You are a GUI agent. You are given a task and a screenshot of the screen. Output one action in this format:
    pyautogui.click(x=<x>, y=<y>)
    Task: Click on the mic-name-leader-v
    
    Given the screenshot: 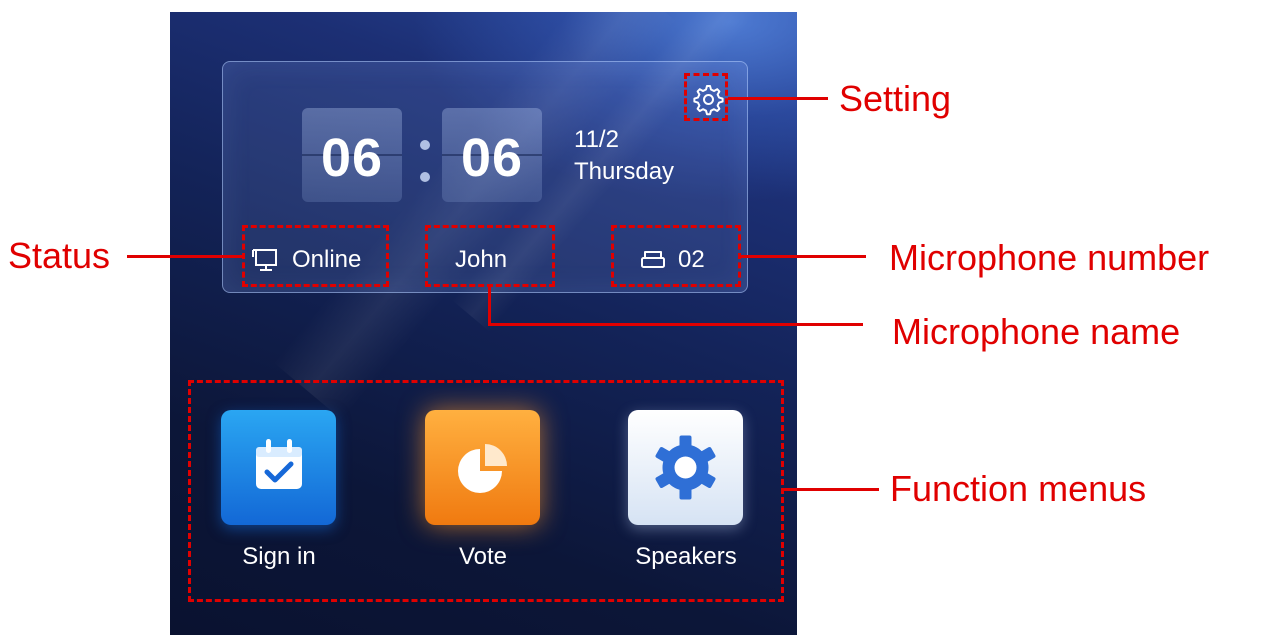 What is the action you would take?
    pyautogui.click(x=489, y=306)
    